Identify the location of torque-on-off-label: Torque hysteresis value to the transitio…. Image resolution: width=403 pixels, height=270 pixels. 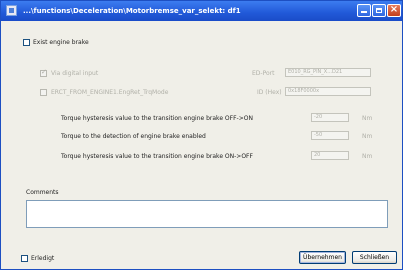
(157, 156).